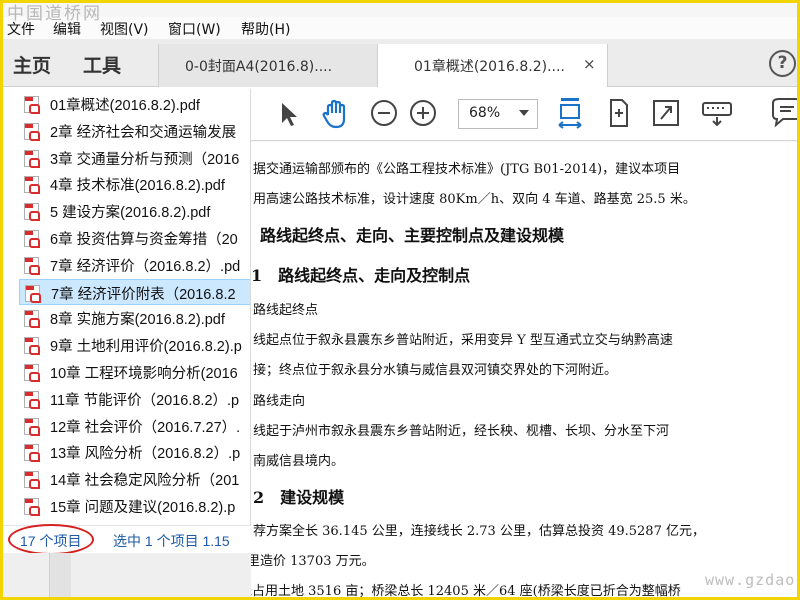  I want to click on help-icon: ?, so click(782, 63).